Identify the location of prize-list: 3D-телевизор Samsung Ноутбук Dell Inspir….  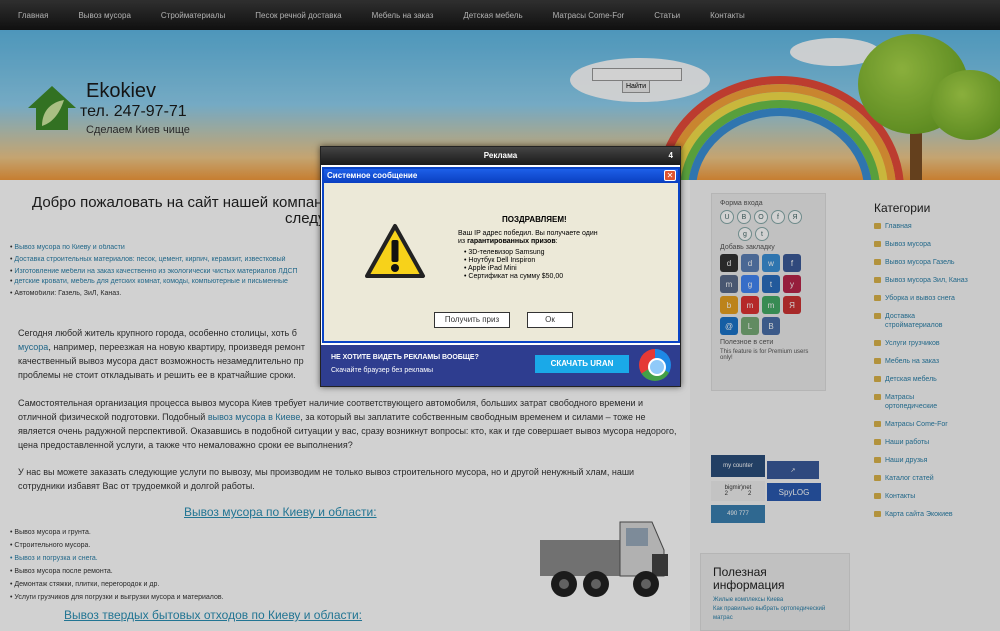
(513, 265).